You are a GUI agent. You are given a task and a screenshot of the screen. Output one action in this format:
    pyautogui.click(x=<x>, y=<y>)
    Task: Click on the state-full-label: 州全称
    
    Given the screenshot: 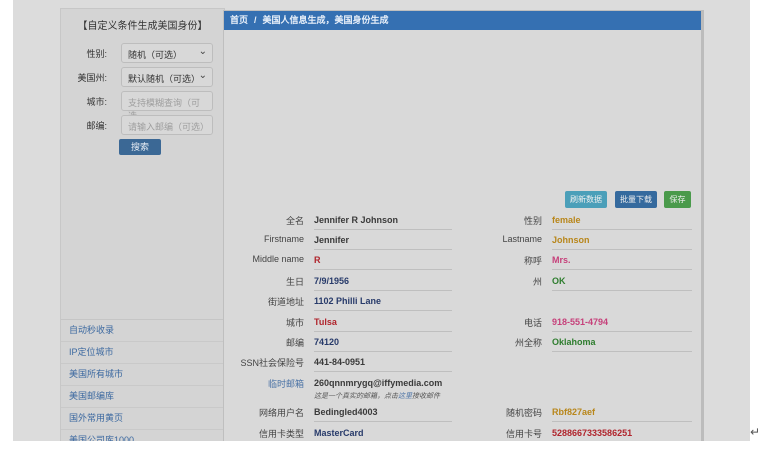 What is the action you would take?
    pyautogui.click(x=528, y=343)
    